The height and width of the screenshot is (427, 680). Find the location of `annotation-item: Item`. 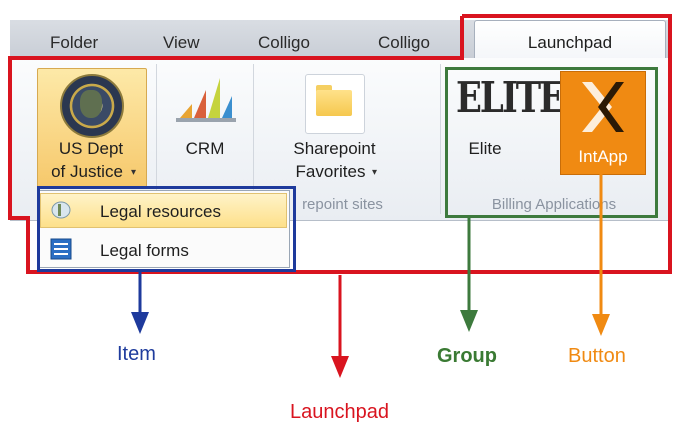

annotation-item: Item is located at coordinates (136, 354).